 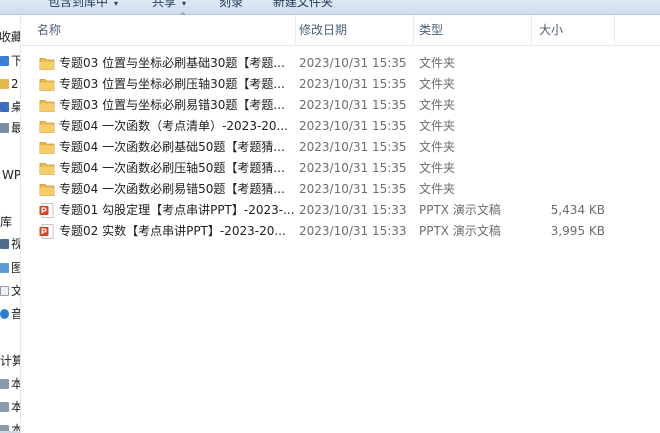 I want to click on nav-recent: 2, so click(x=10, y=84).